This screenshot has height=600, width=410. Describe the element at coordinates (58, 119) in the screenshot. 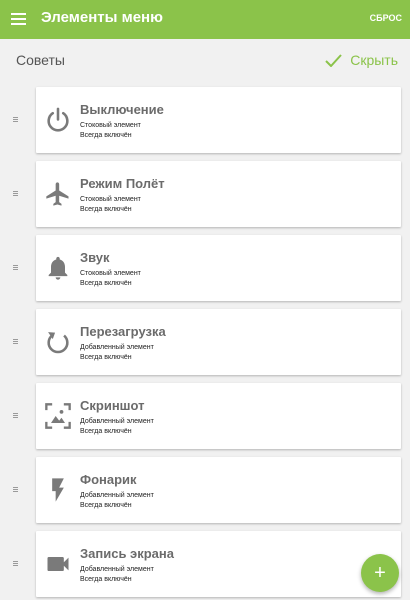

I see `power-icon` at that location.